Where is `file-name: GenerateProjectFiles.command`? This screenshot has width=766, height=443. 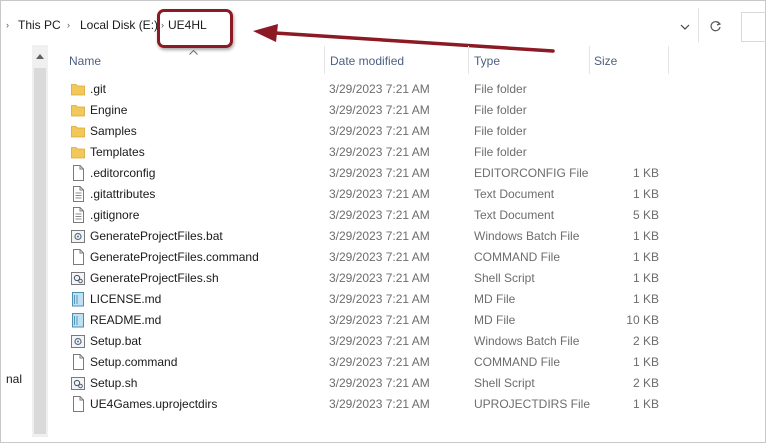 file-name: GenerateProjectFiles.command is located at coordinates (174, 257).